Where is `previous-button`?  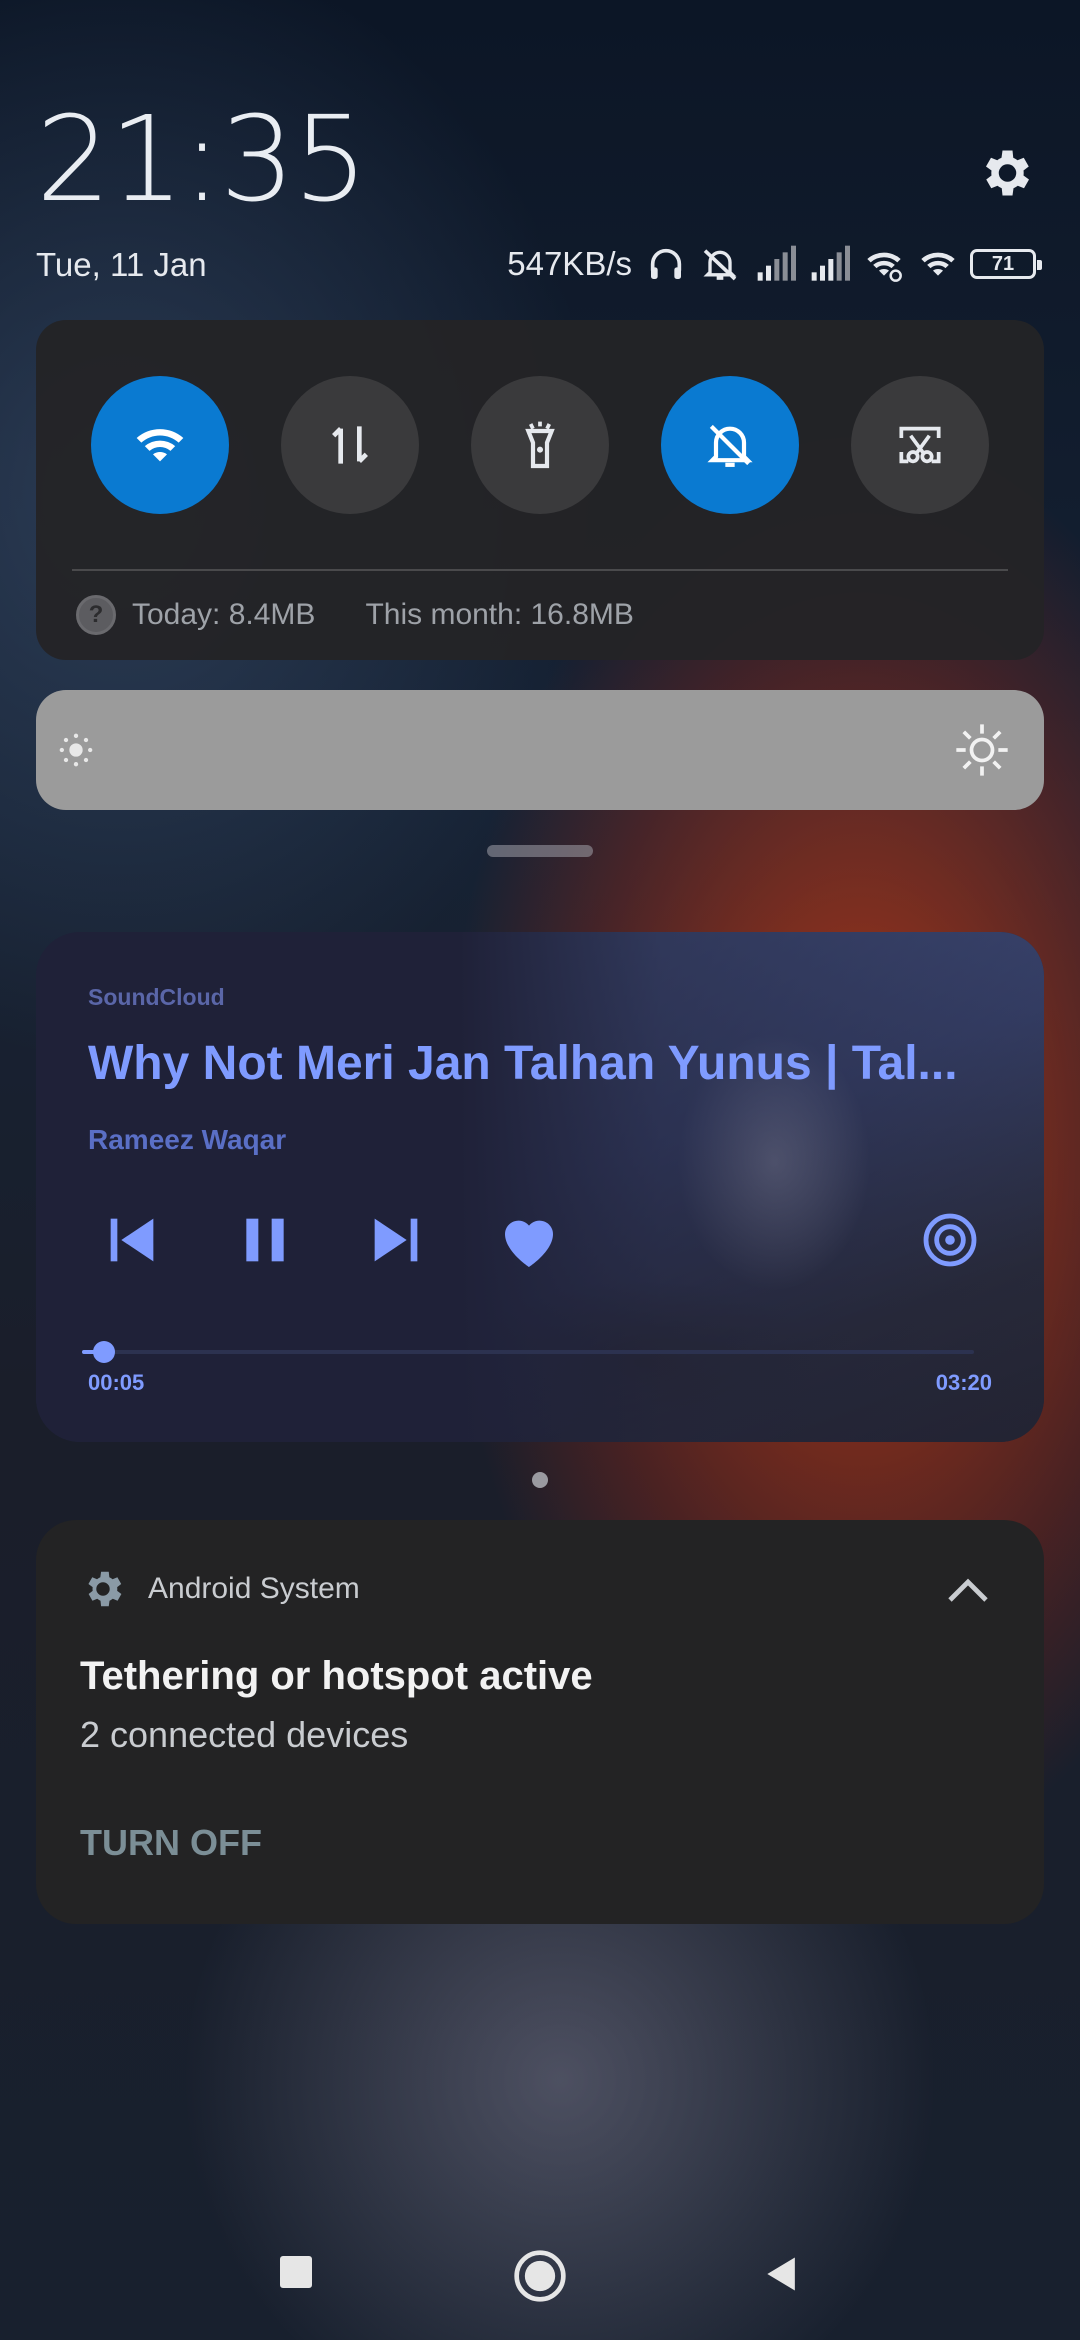 previous-button is located at coordinates (132, 1240).